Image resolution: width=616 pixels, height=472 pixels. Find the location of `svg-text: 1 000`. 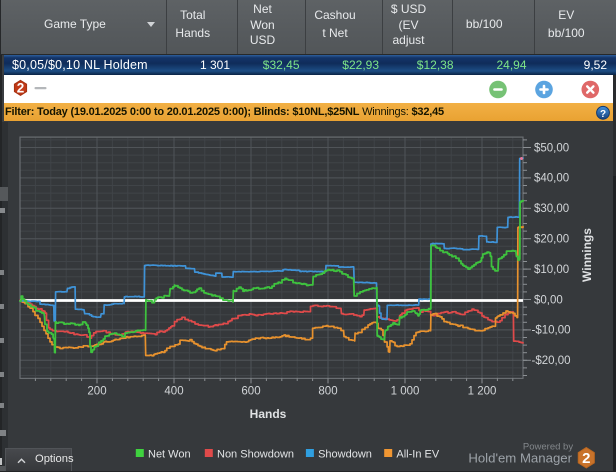

svg-text: 1 000 is located at coordinates (405, 392).